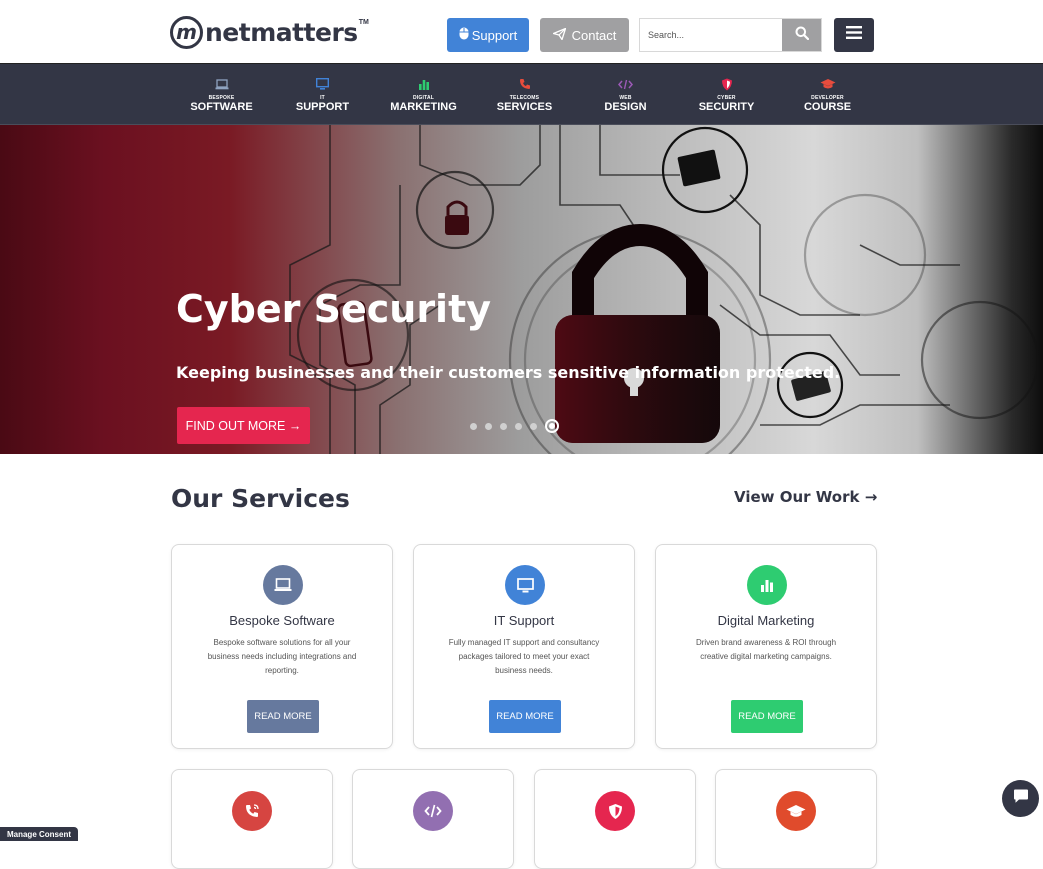  Describe the element at coordinates (827, 95) in the screenshot. I see `nav-item-developer-course: DEVELOPER COURSE` at that location.